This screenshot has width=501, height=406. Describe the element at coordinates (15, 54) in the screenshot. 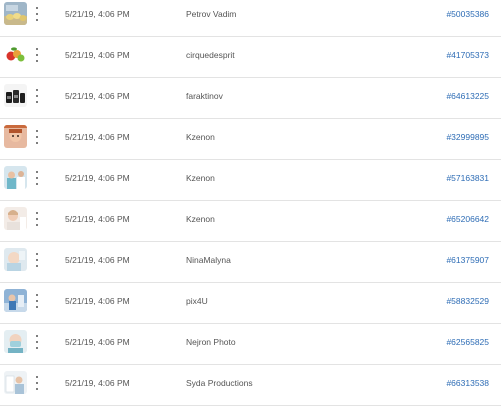

I see `fruit-thumbnail` at that location.